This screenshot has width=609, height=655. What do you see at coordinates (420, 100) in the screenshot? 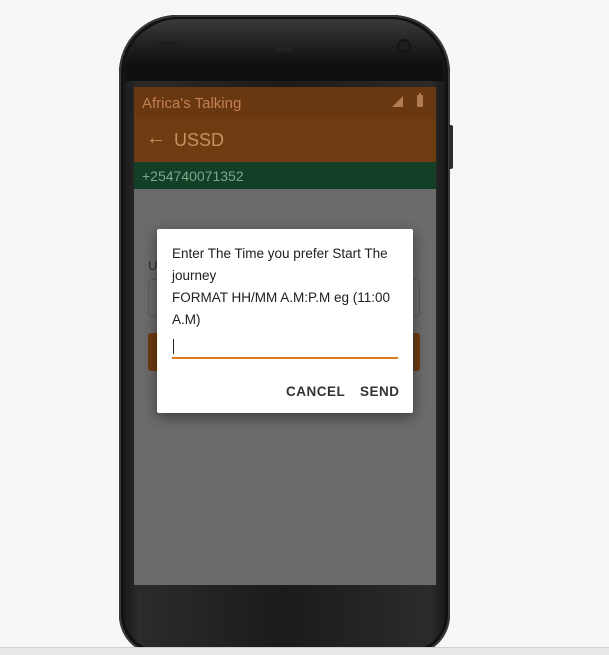
I see `battery-icon` at bounding box center [420, 100].